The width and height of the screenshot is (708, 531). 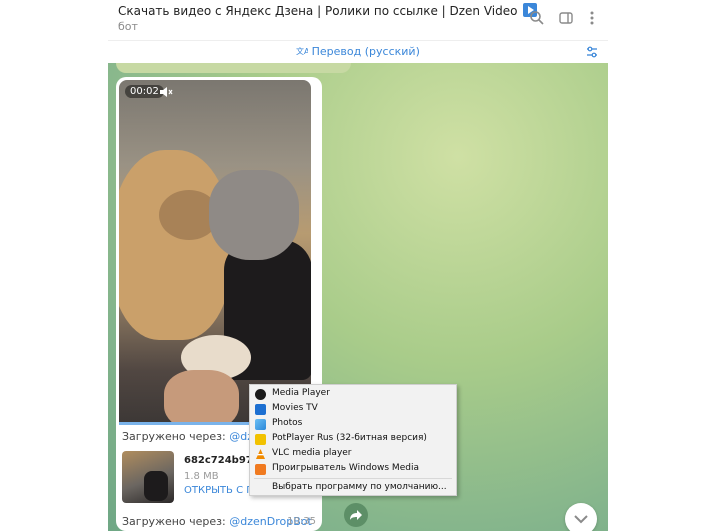 I want to click on cat-head, so click(x=254, y=215).